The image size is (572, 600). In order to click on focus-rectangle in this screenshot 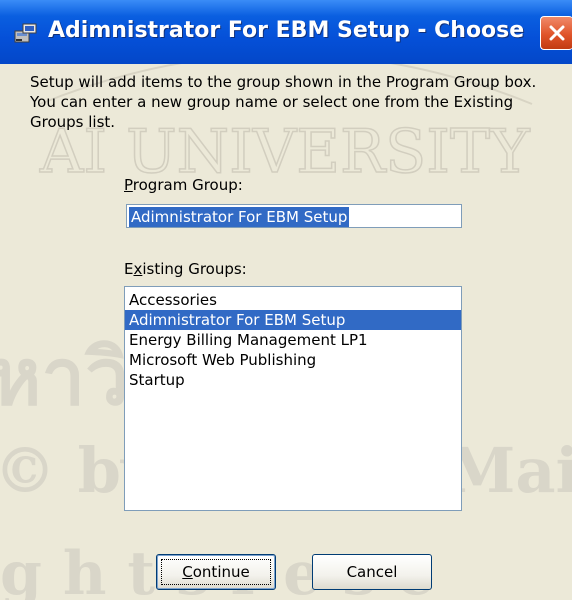, I will do `click(216, 572)`.